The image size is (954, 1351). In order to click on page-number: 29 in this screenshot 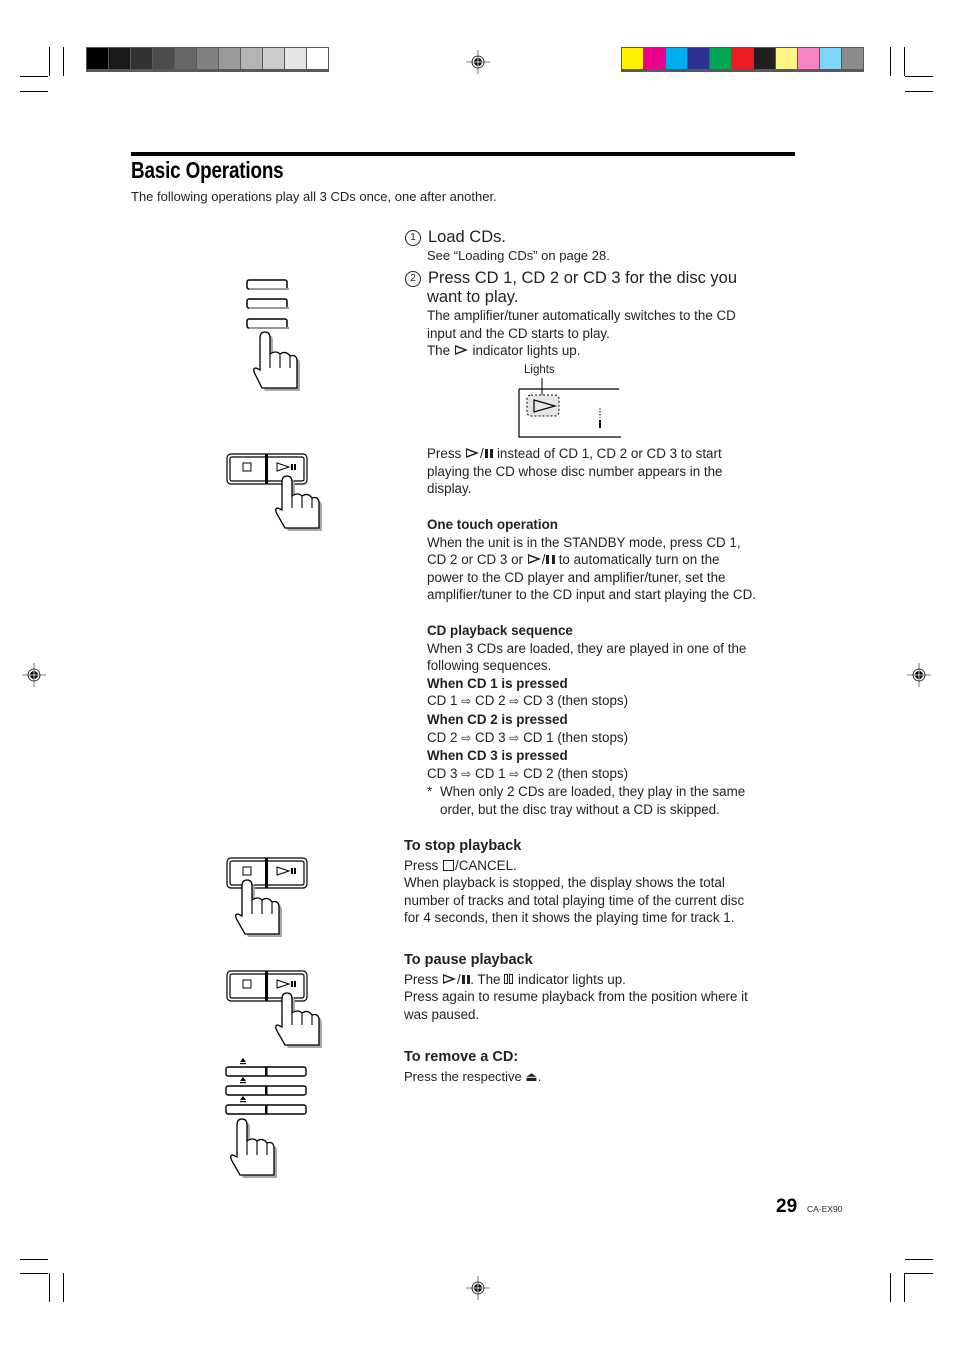, I will do `click(787, 1206)`.